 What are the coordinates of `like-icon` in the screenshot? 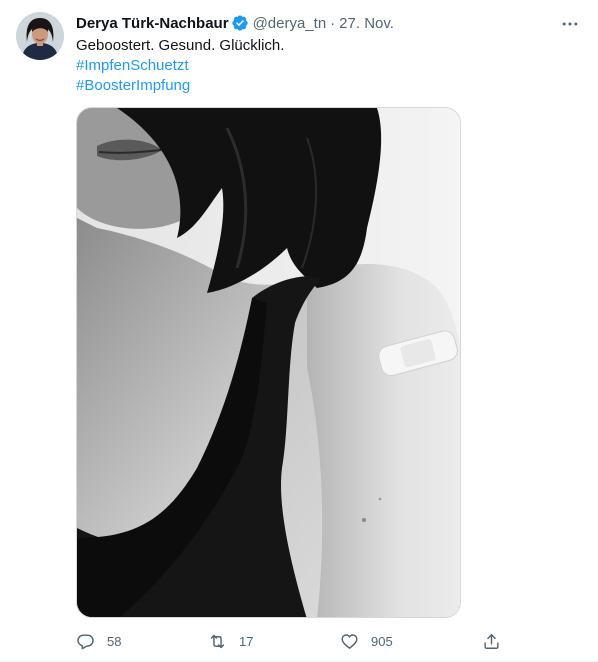 It's located at (349, 641).